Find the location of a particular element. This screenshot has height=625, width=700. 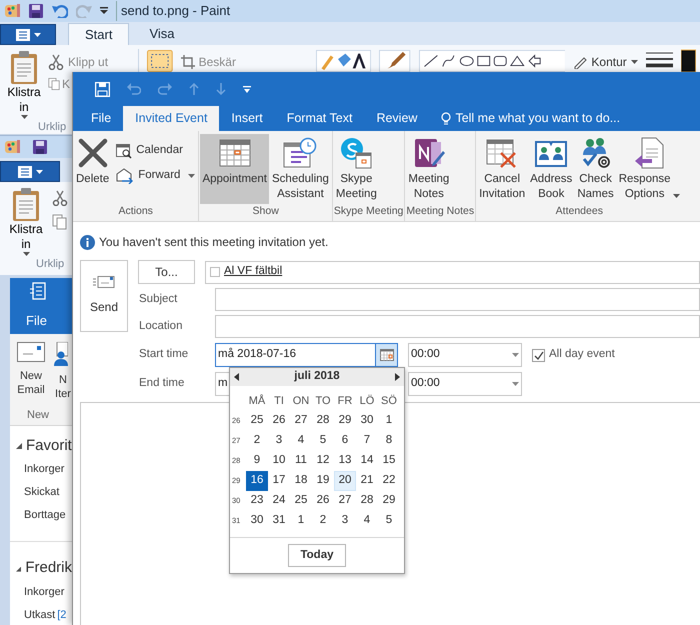

ribbon-button: N Iter is located at coordinates (63, 372).